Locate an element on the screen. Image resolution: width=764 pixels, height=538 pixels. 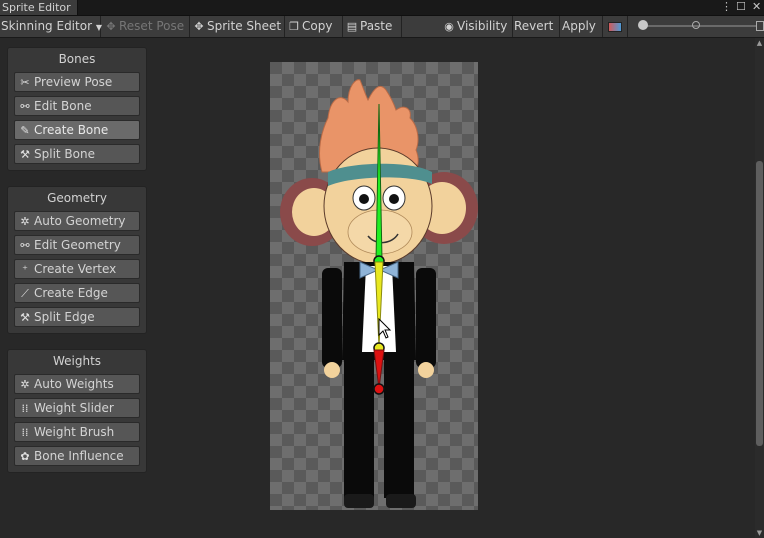
window-title: Sprite Editor is located at coordinates (39, 7).